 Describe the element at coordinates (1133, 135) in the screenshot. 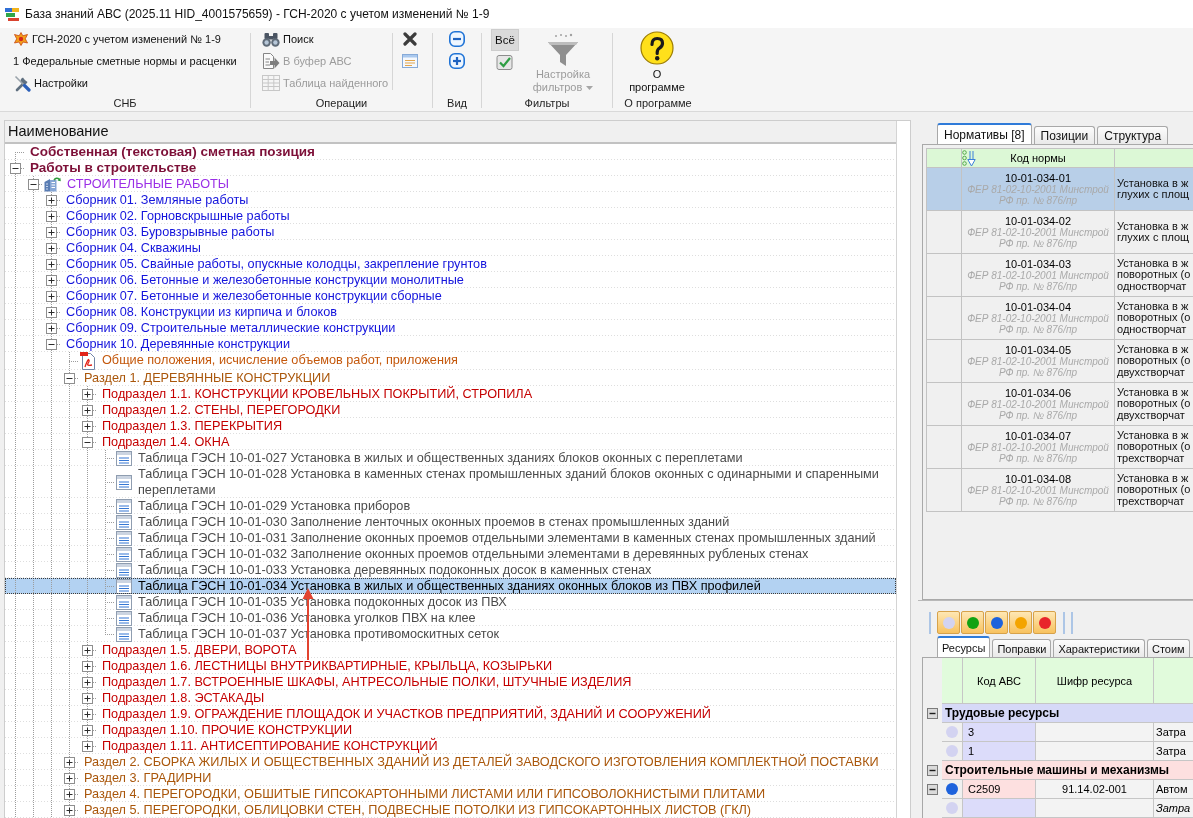

I see `tab: Структура` at that location.